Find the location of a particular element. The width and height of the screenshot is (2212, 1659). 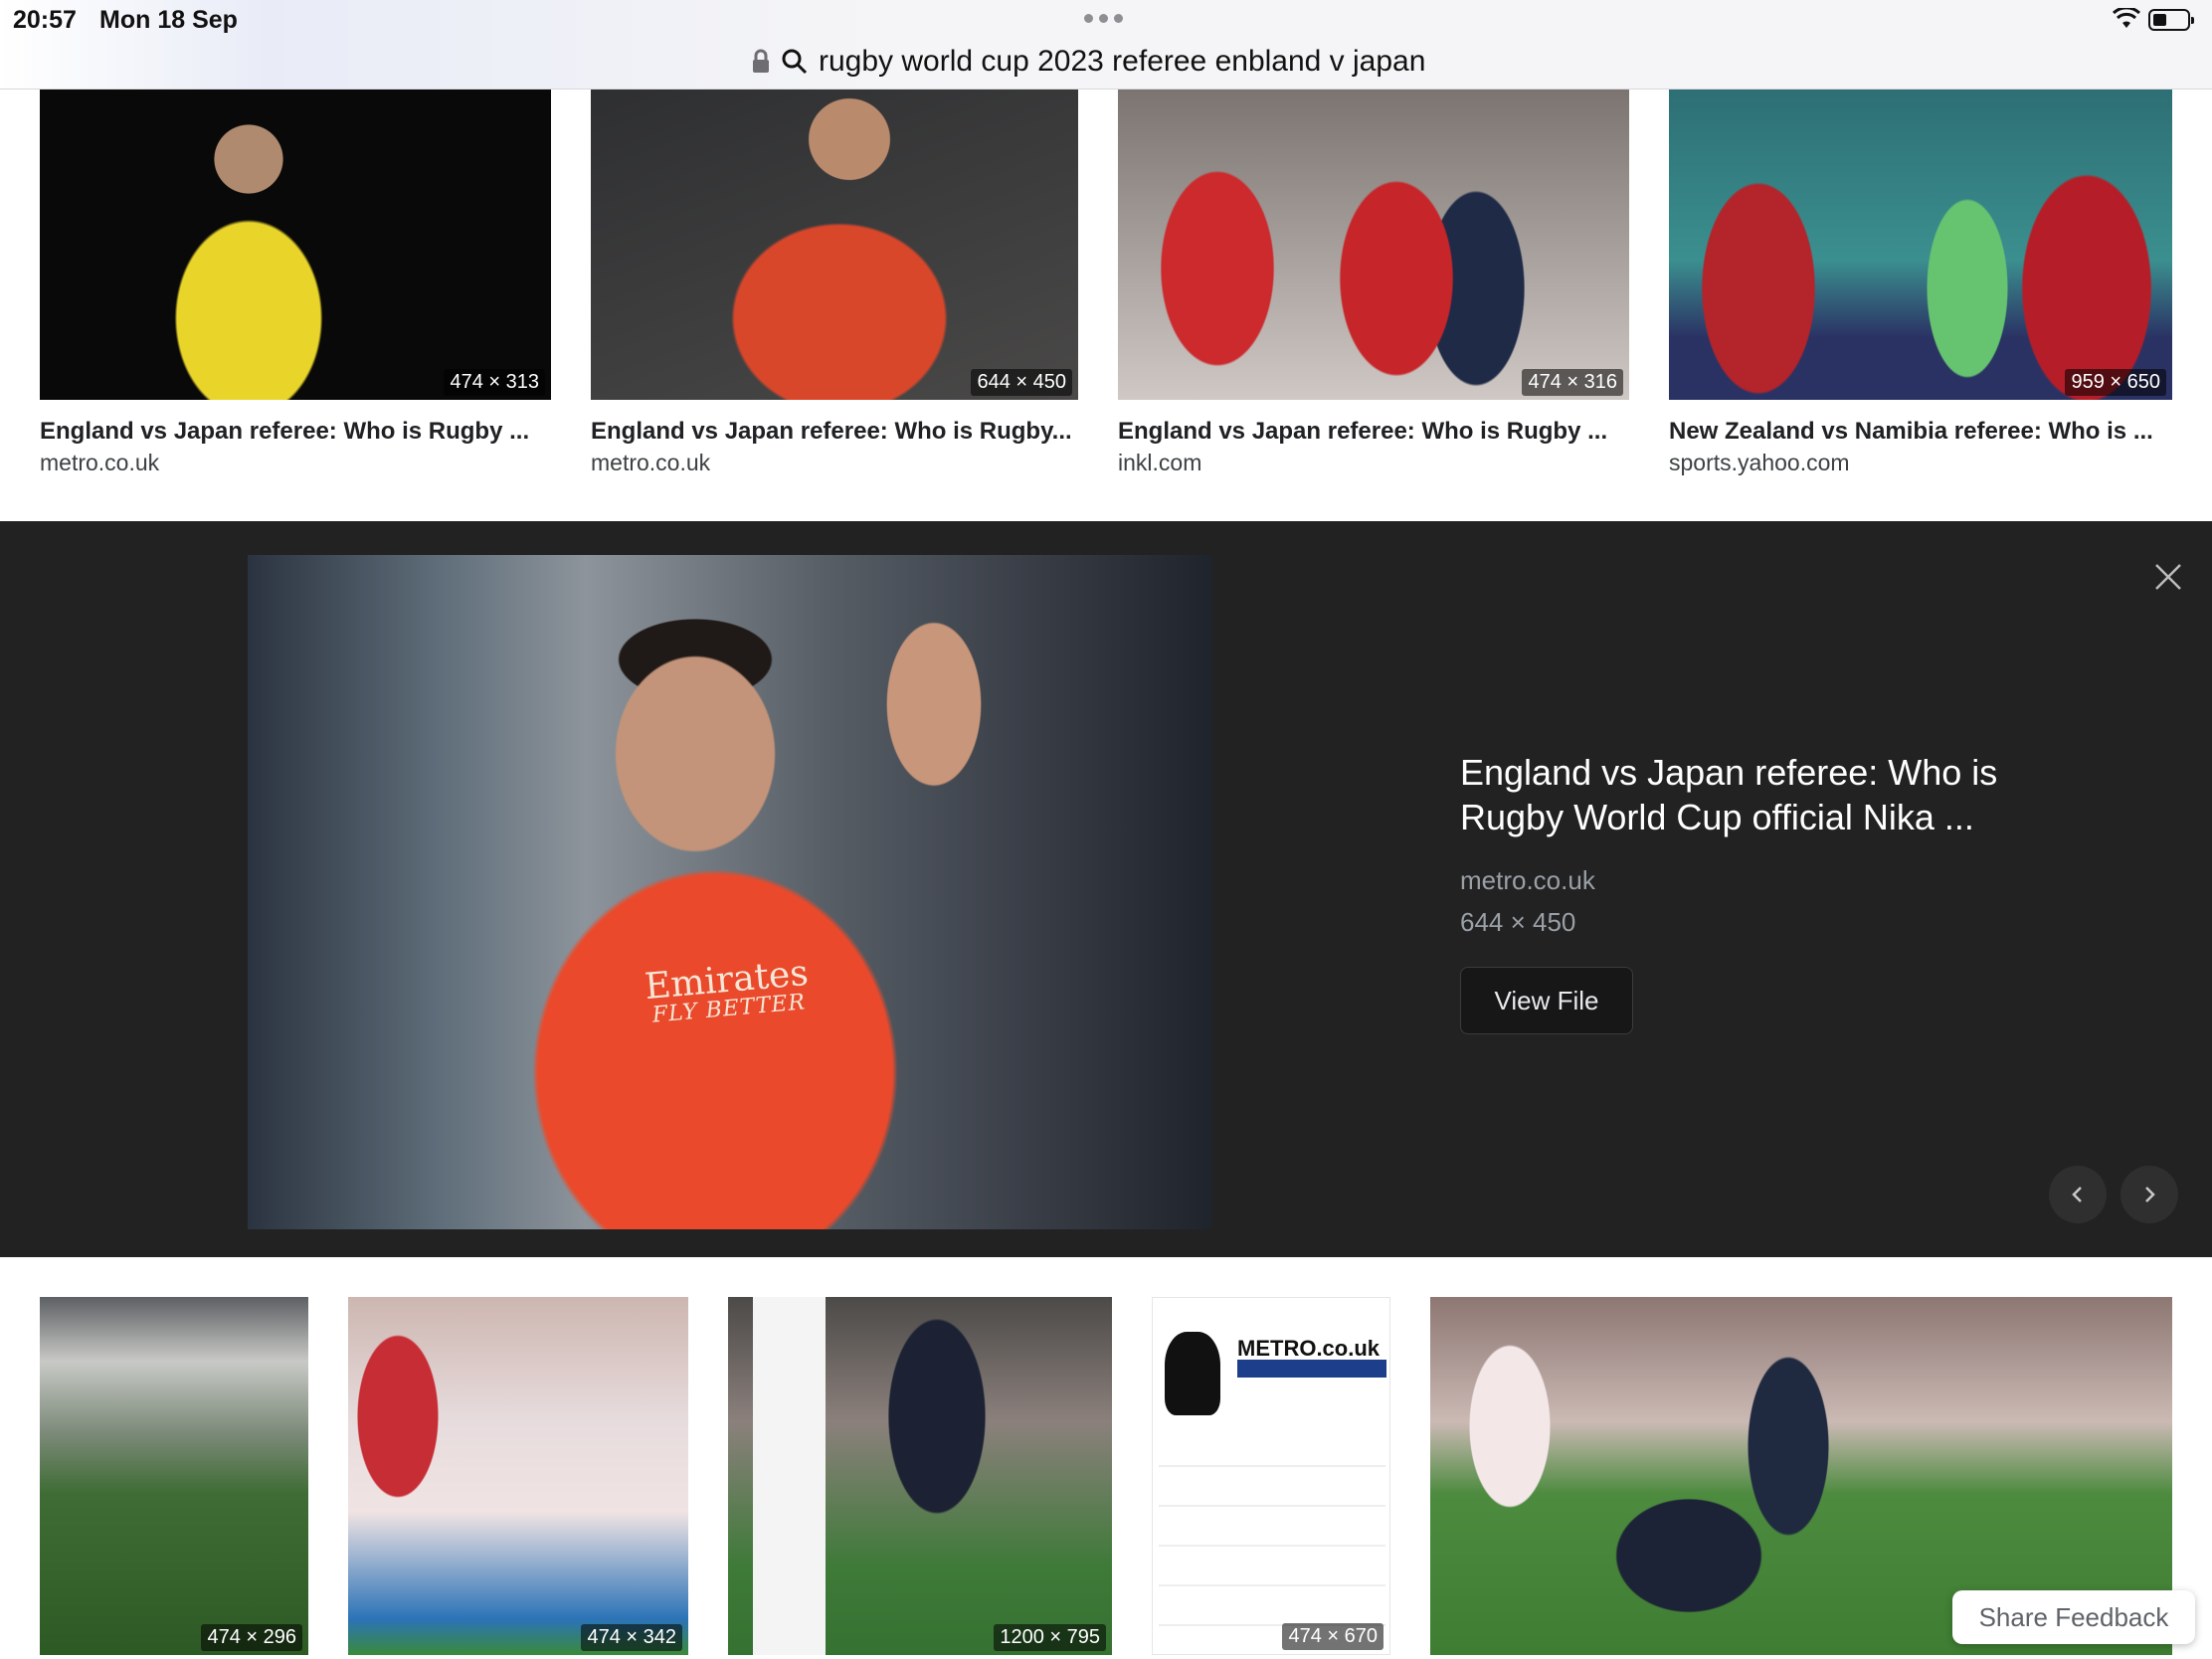

result-image-5: 474 × 296 is located at coordinates (174, 1476).